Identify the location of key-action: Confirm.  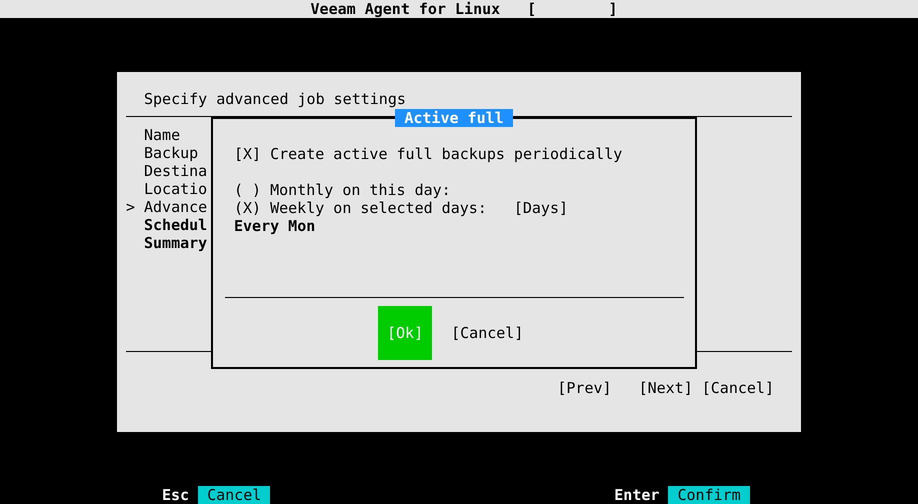
(709, 495).